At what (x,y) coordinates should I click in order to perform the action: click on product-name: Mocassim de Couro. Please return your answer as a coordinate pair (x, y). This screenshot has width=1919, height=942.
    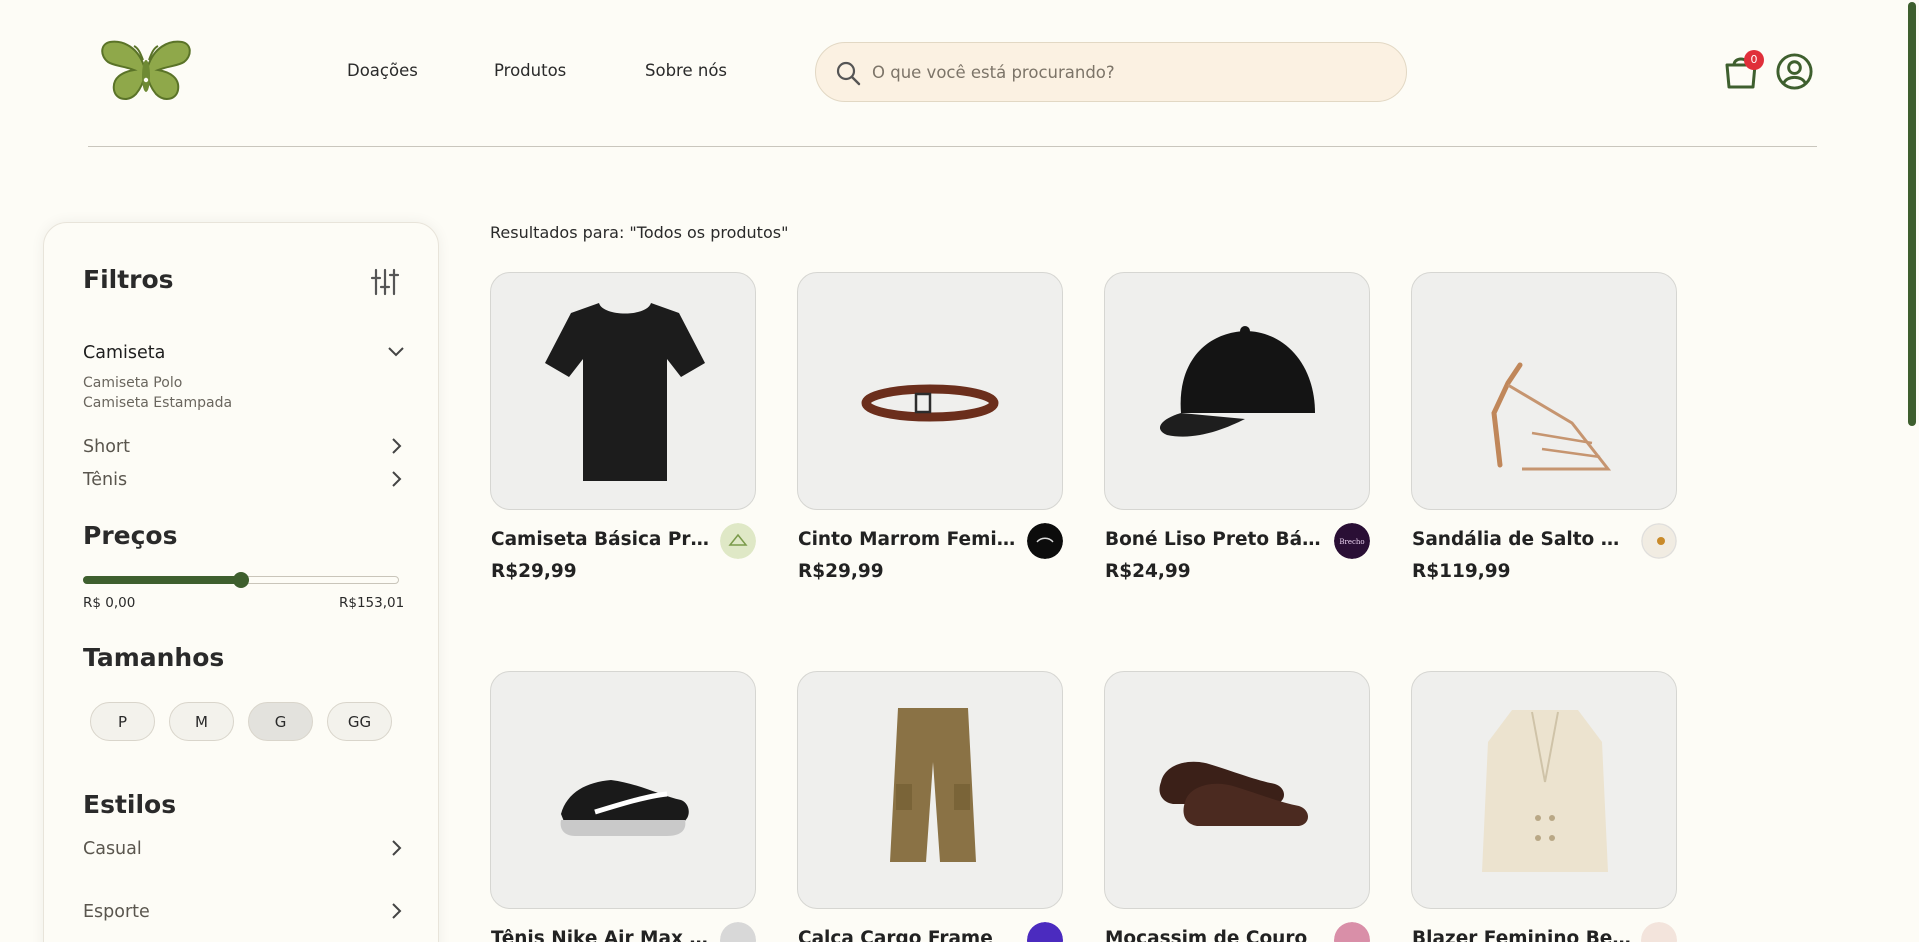
    Looking at the image, I should click on (1215, 935).